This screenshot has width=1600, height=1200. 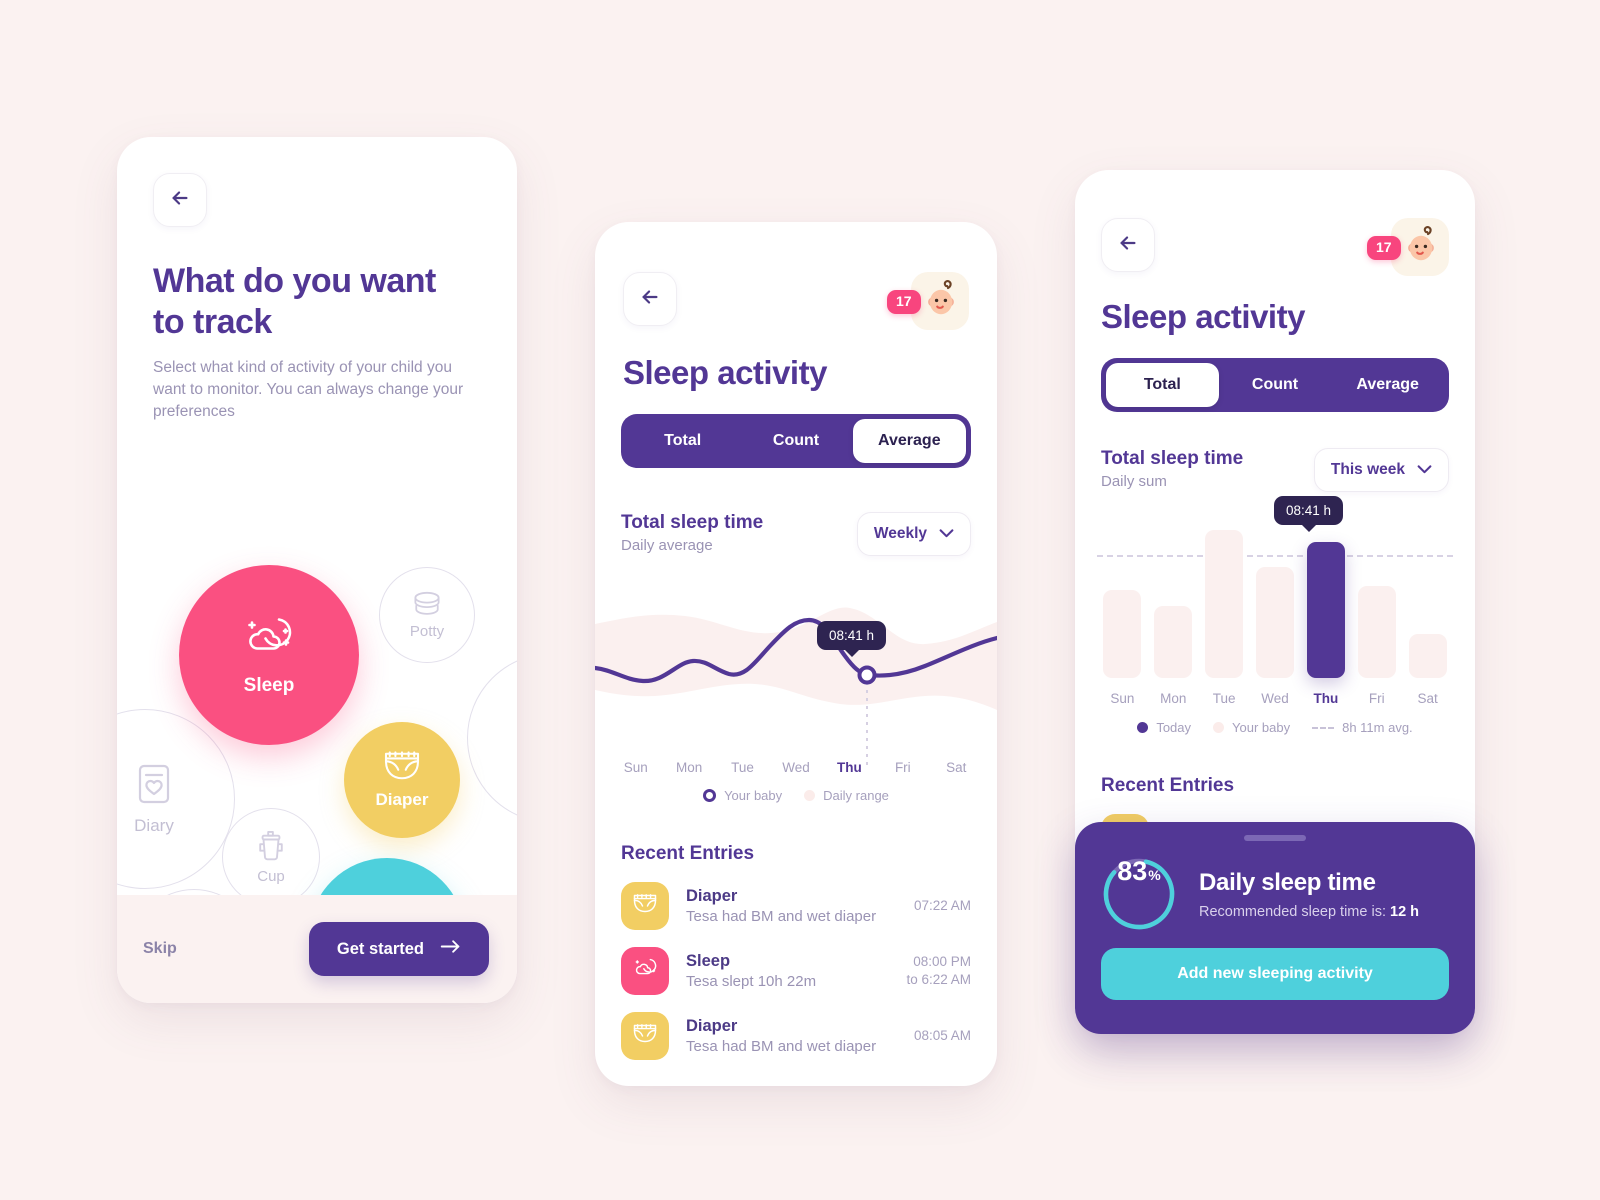 What do you see at coordinates (294, 281) in the screenshot?
I see `page-title-line1: What do you want` at bounding box center [294, 281].